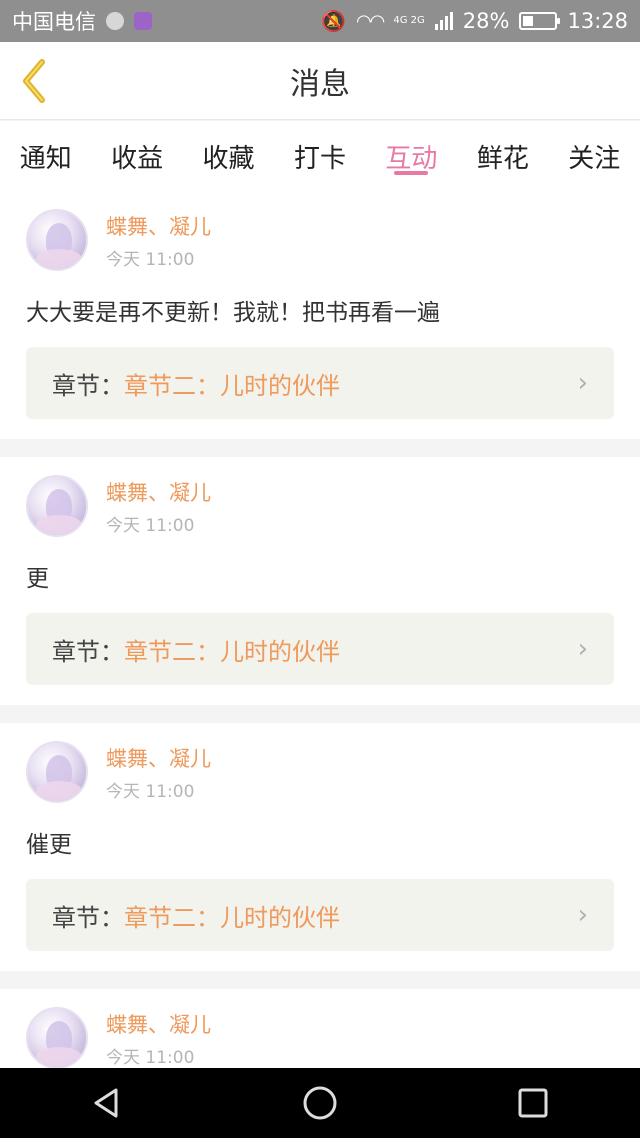 This screenshot has width=640, height=1138. Describe the element at coordinates (320, 21) in the screenshot. I see `status-bar: 中国电信 🔕 ◠◠ 4G 2G 28% 13:28` at that location.